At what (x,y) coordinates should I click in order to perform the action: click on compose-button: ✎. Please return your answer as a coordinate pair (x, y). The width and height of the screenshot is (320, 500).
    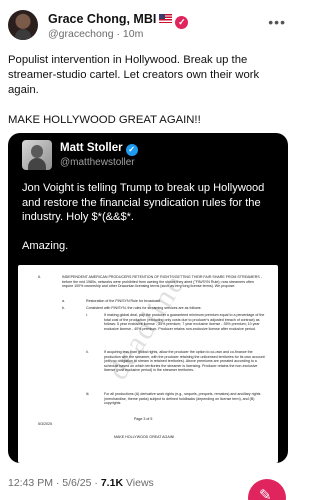
    Looking at the image, I should click on (267, 489).